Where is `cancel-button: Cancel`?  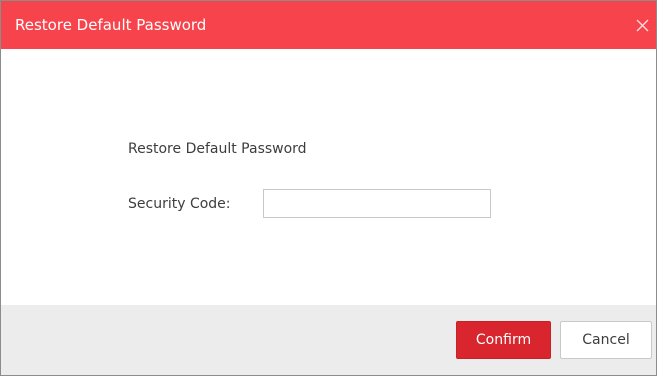
cancel-button: Cancel is located at coordinates (606, 340).